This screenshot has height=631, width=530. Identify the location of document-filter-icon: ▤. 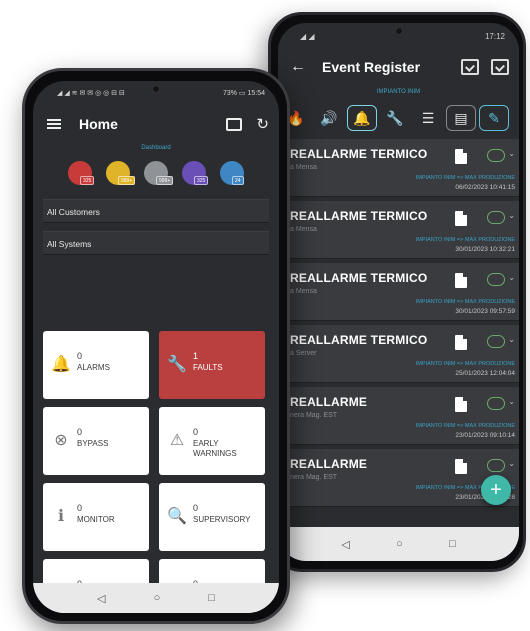
(461, 118).